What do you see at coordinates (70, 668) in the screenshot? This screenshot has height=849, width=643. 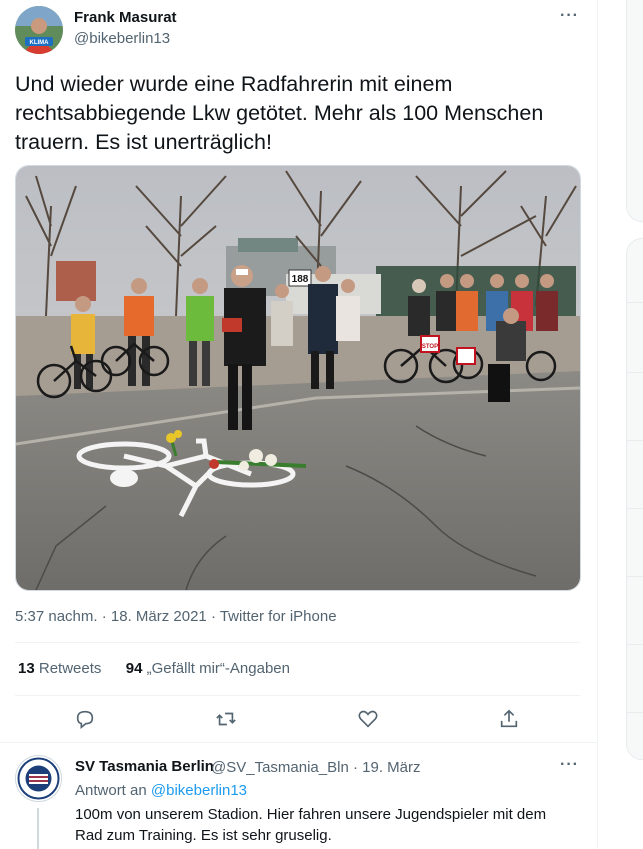 I see `retweet-label: Retweets` at bounding box center [70, 668].